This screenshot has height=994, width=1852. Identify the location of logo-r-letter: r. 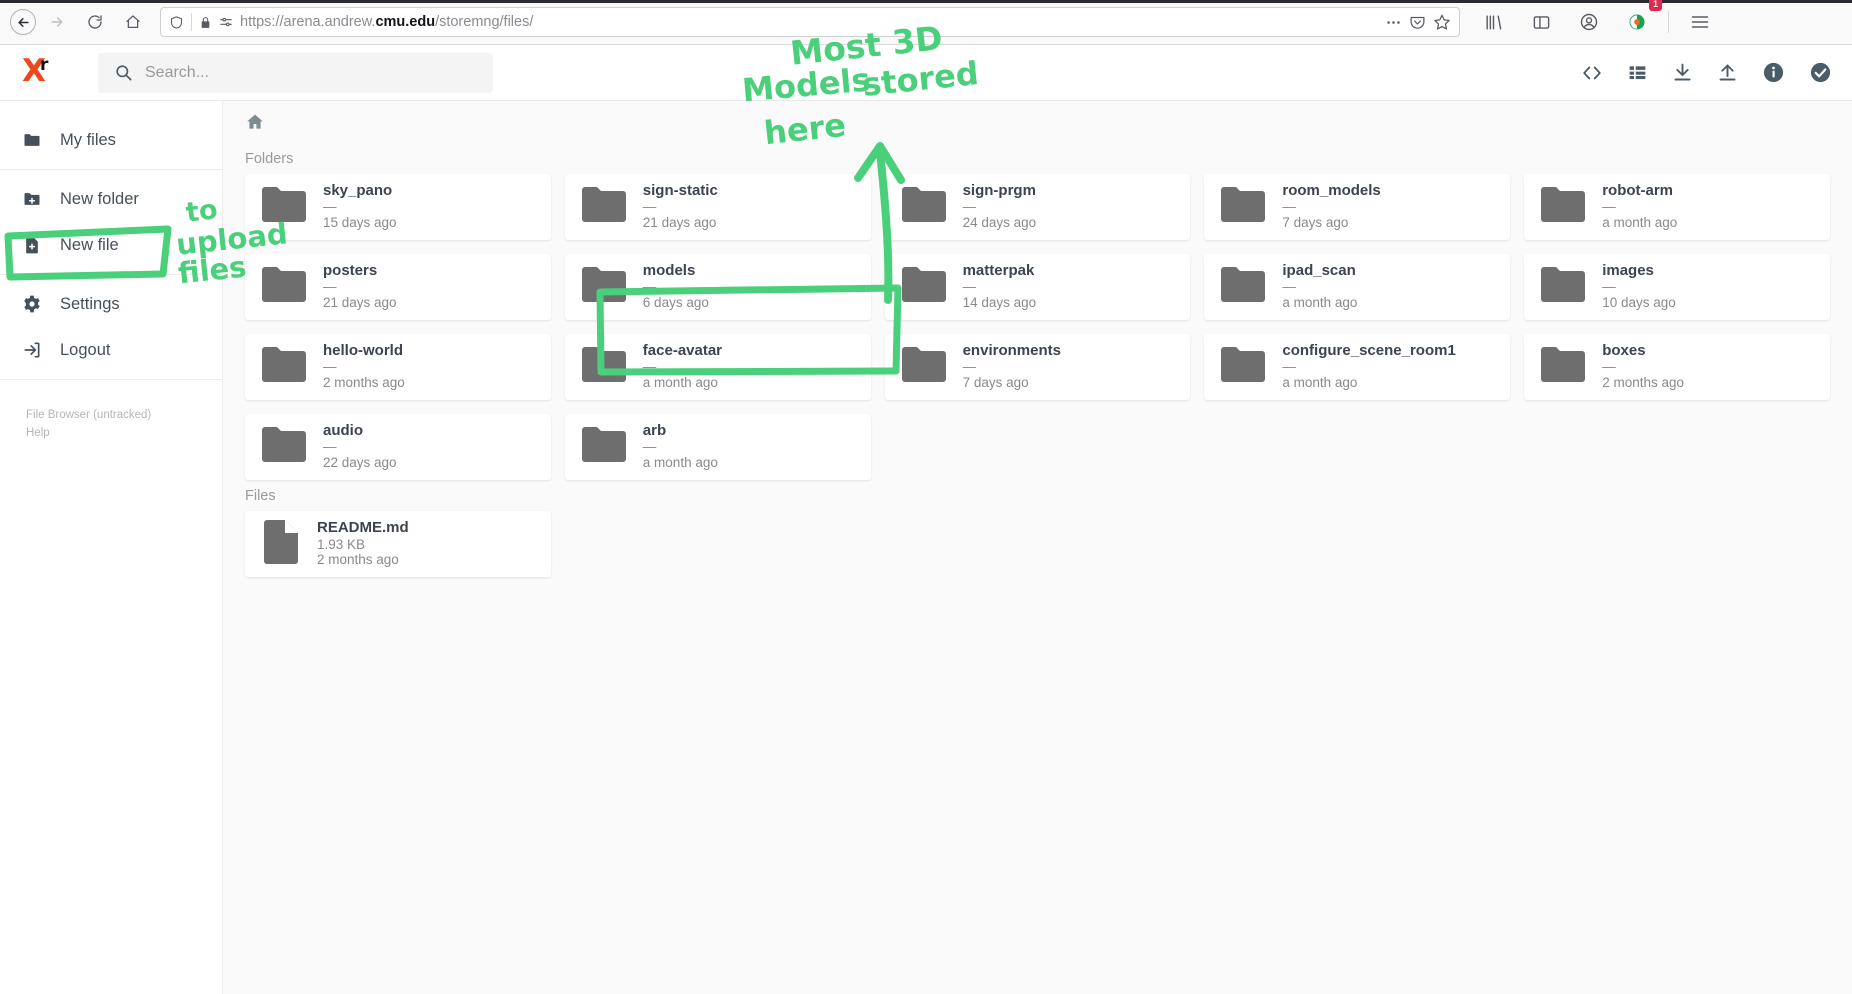
(44, 64).